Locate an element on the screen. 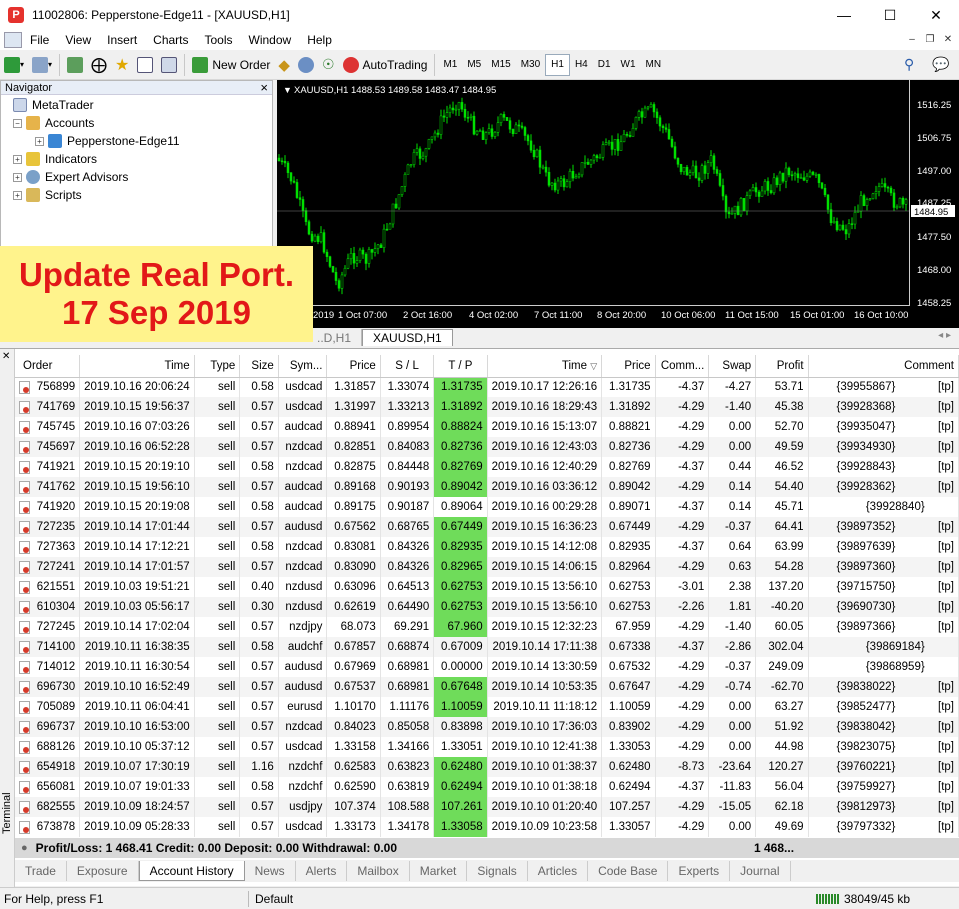 The width and height of the screenshot is (959, 909). tester-button is located at coordinates (169, 65).